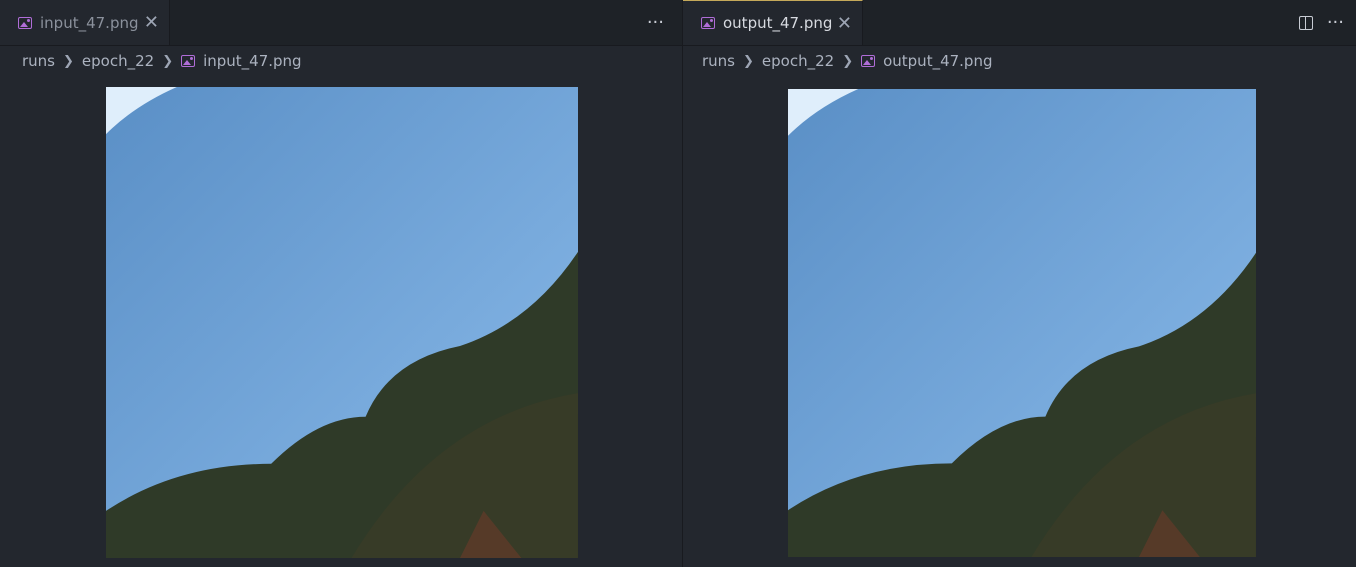 The width and height of the screenshot is (1356, 567). I want to click on split-editor-icon, so click(1305, 22).